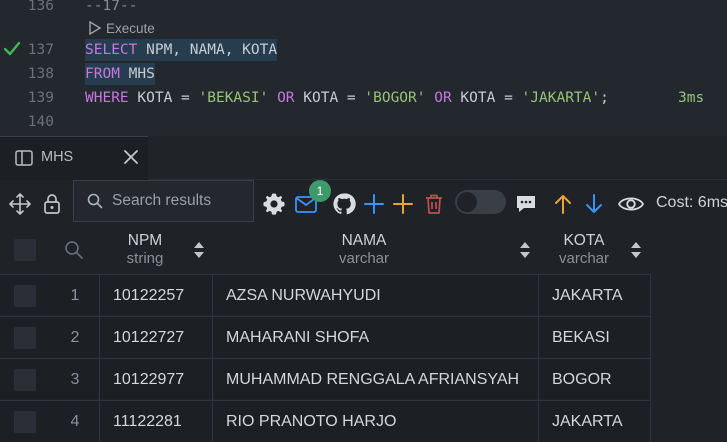 The image size is (727, 442). I want to click on search-input, so click(181, 201).